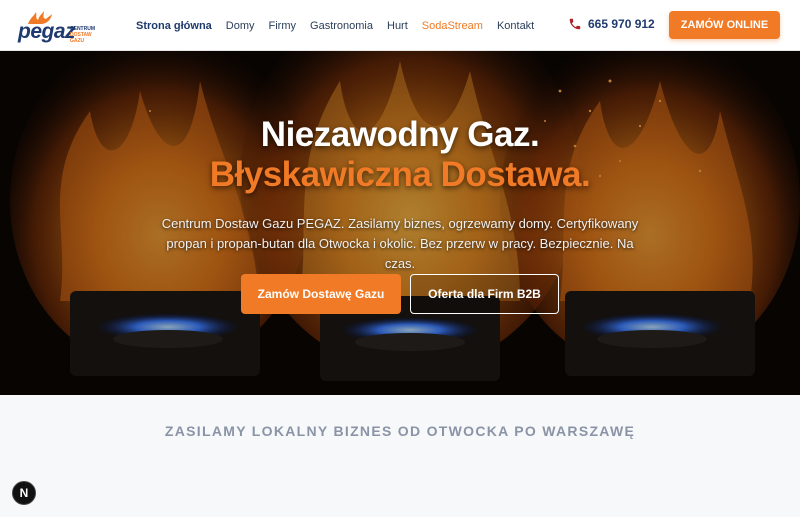 This screenshot has width=800, height=517. I want to click on nav-item-hurt: Hurt, so click(397, 26).